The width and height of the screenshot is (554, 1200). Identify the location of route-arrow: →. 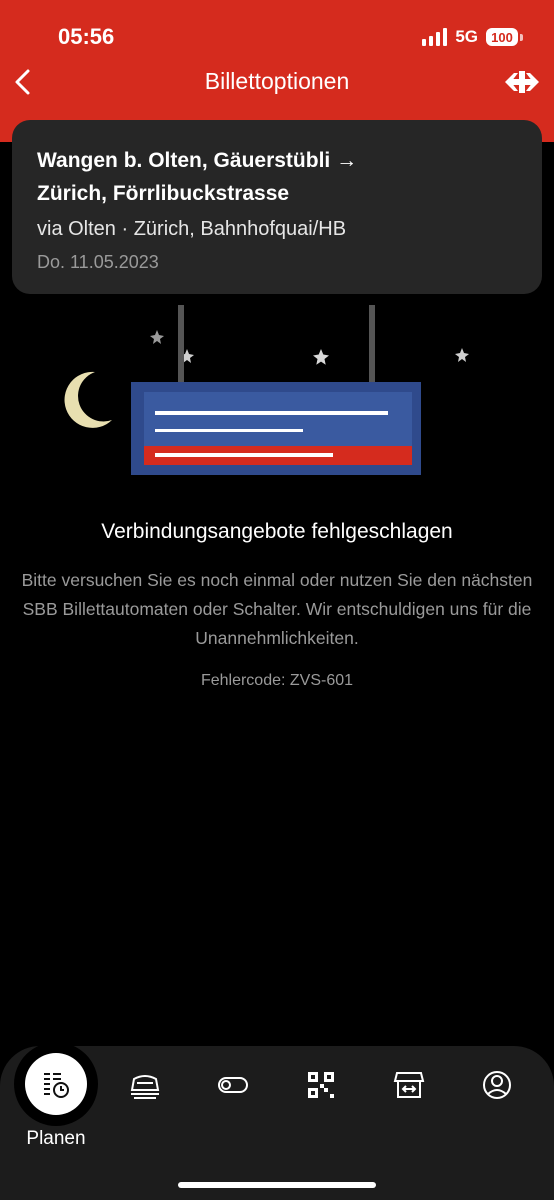
(347, 160).